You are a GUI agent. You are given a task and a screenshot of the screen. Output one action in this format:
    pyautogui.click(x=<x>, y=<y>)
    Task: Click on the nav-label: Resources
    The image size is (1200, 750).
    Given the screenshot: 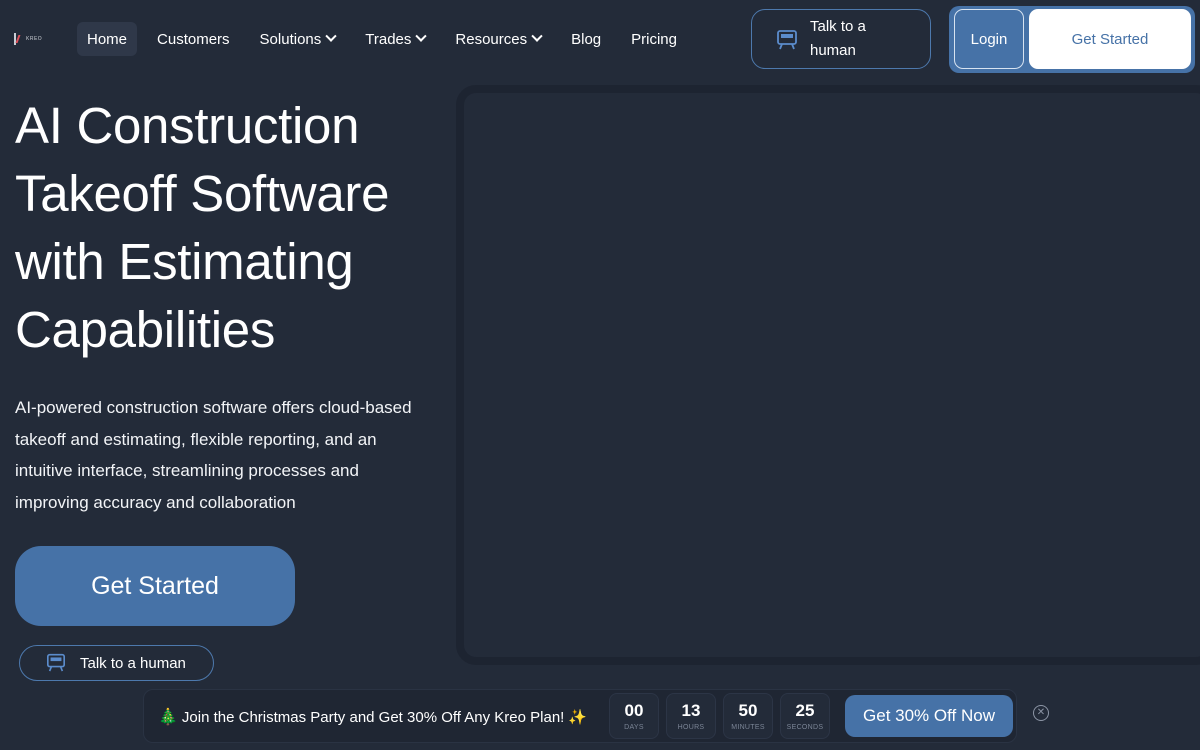 What is the action you would take?
    pyautogui.click(x=491, y=39)
    